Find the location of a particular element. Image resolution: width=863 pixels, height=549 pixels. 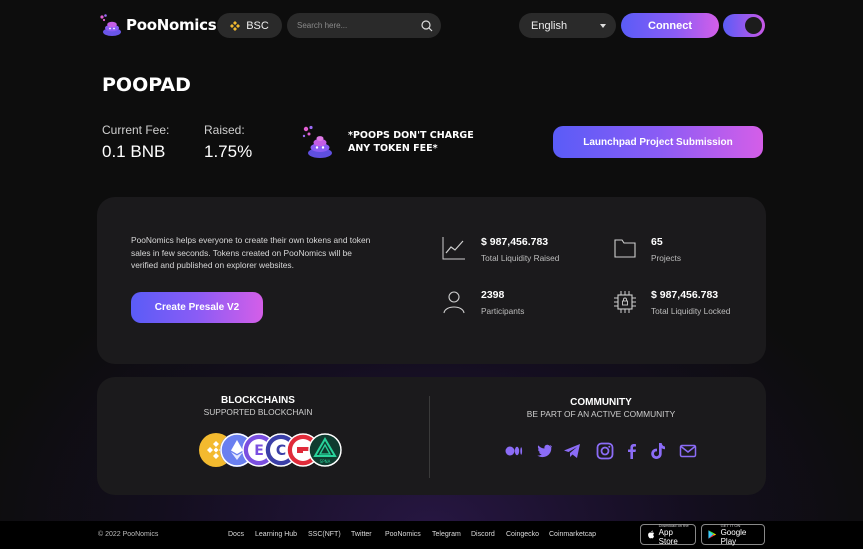

top-header: PooNomics BSC English Connect is located at coordinates (431, 26).